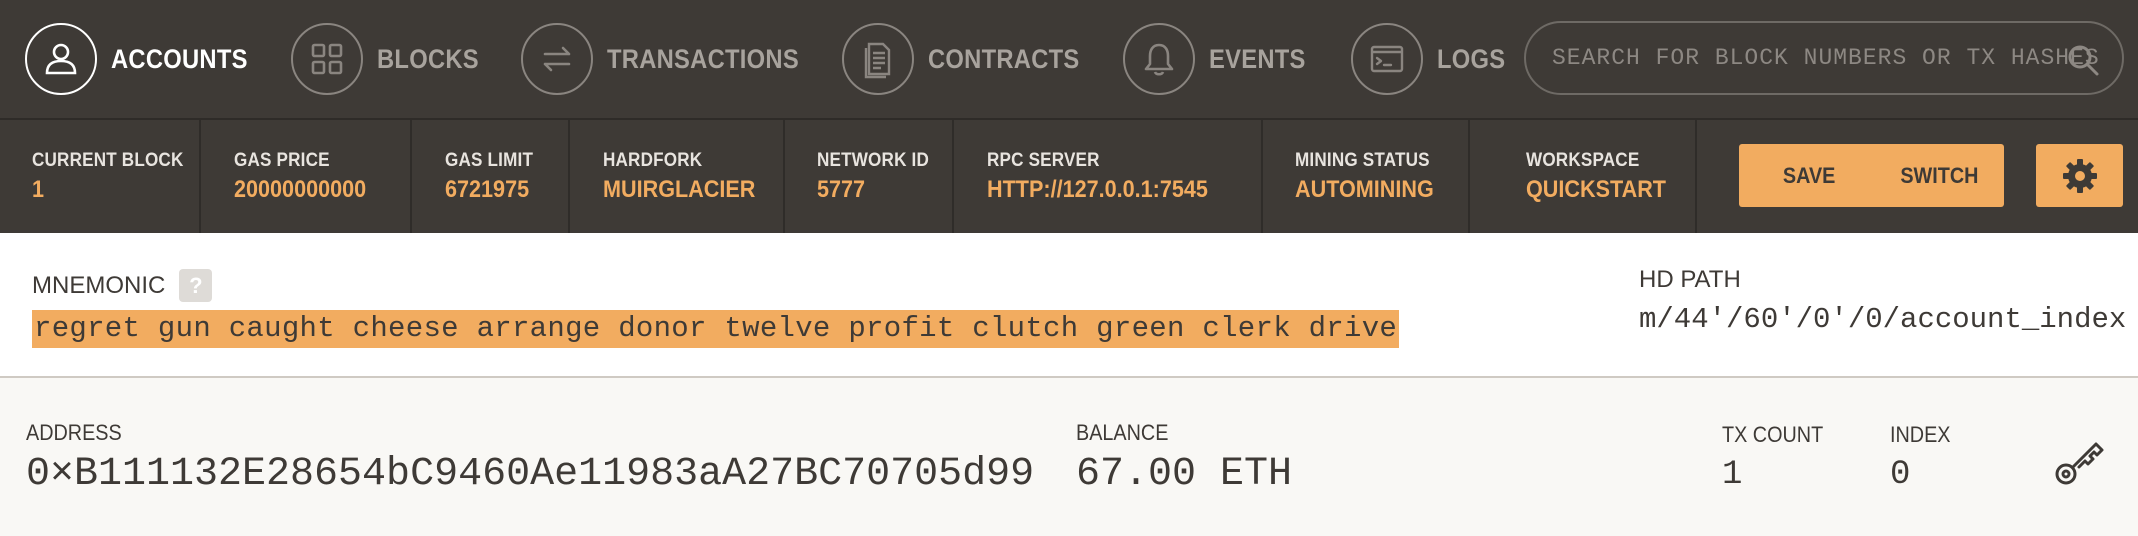 The image size is (2138, 536). I want to click on stat-label: GAS PRICE, so click(282, 160).